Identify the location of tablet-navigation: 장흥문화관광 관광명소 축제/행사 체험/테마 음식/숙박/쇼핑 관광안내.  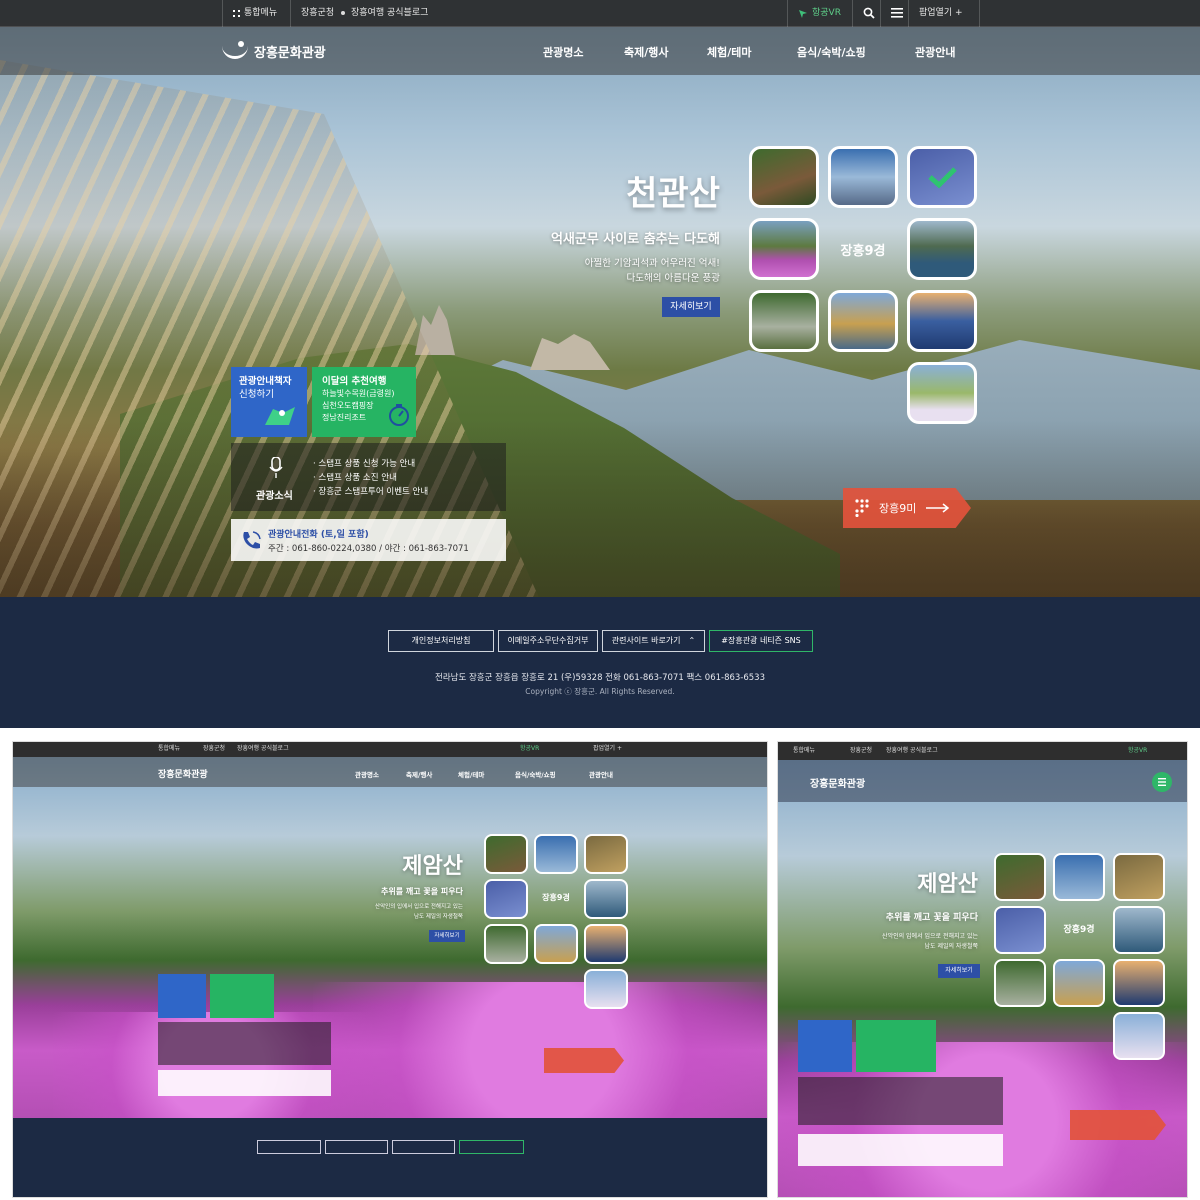
(390, 772).